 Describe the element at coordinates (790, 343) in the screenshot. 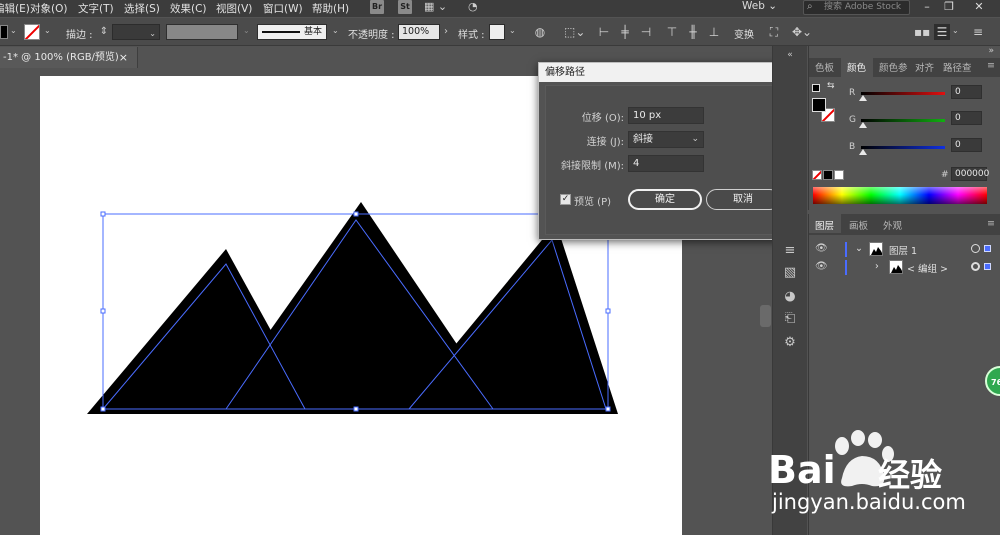

I see `properties-gear-icon: ⚙` at that location.